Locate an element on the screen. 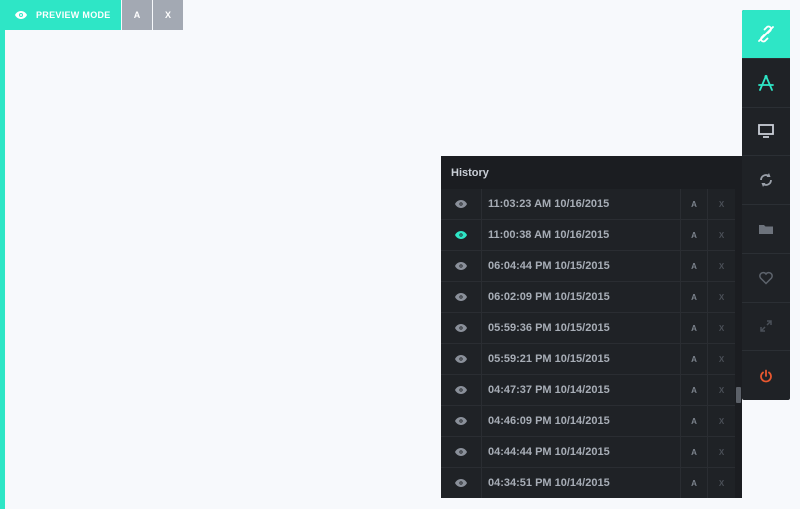 The image size is (800, 509). folder-icon is located at coordinates (766, 229).